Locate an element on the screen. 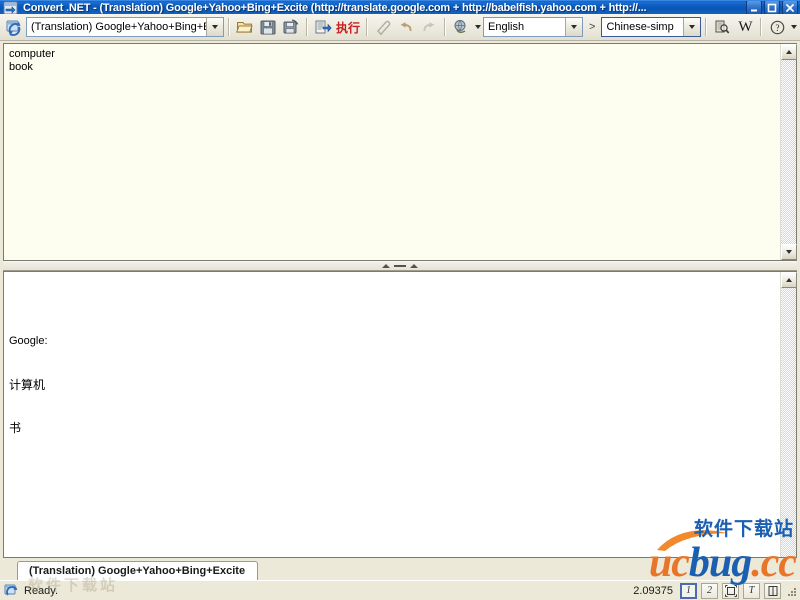 This screenshot has width=800, height=600. help-question-icon: ? is located at coordinates (777, 27).